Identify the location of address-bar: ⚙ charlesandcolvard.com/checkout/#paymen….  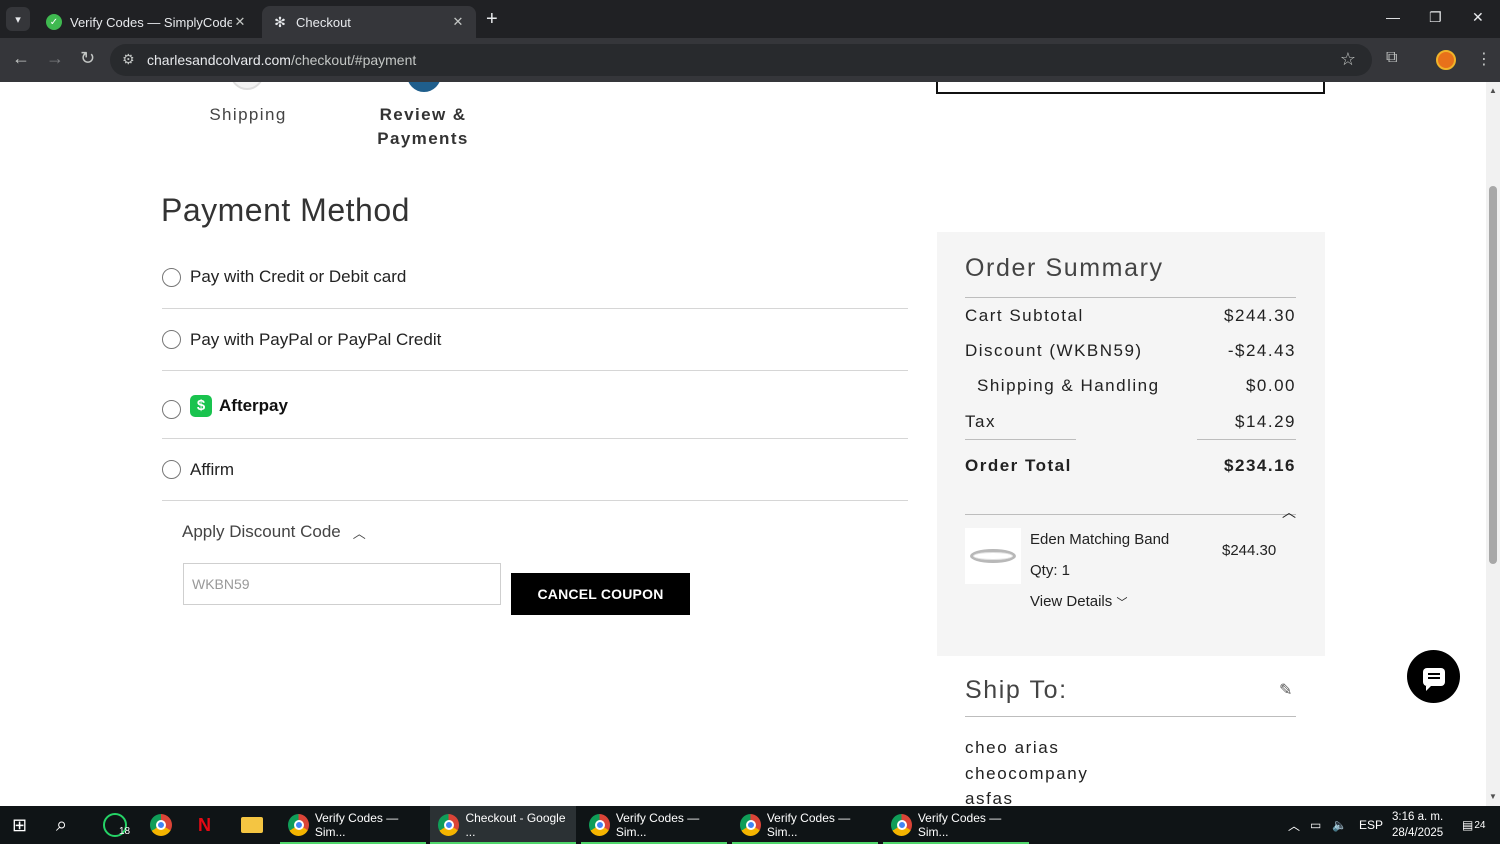
(741, 60).